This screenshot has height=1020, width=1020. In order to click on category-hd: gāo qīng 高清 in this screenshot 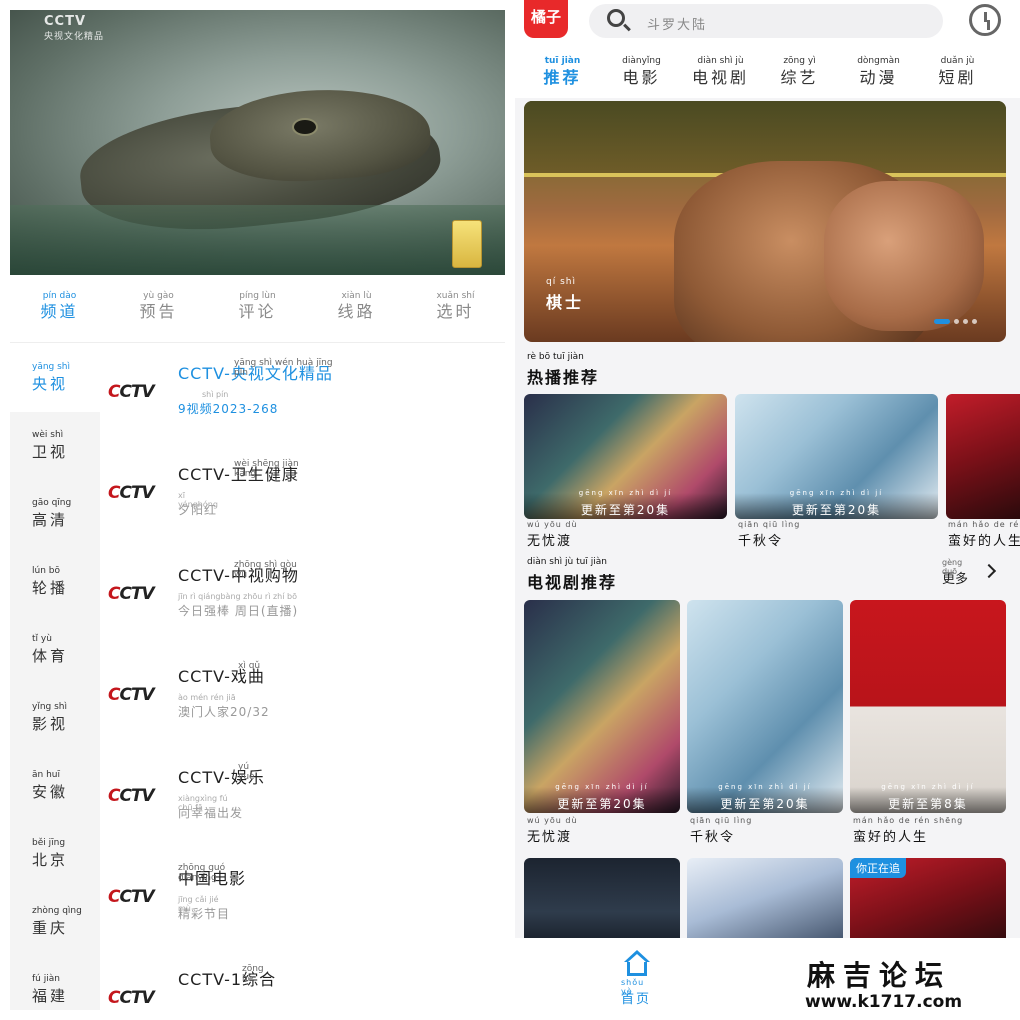, I will do `click(55, 514)`.